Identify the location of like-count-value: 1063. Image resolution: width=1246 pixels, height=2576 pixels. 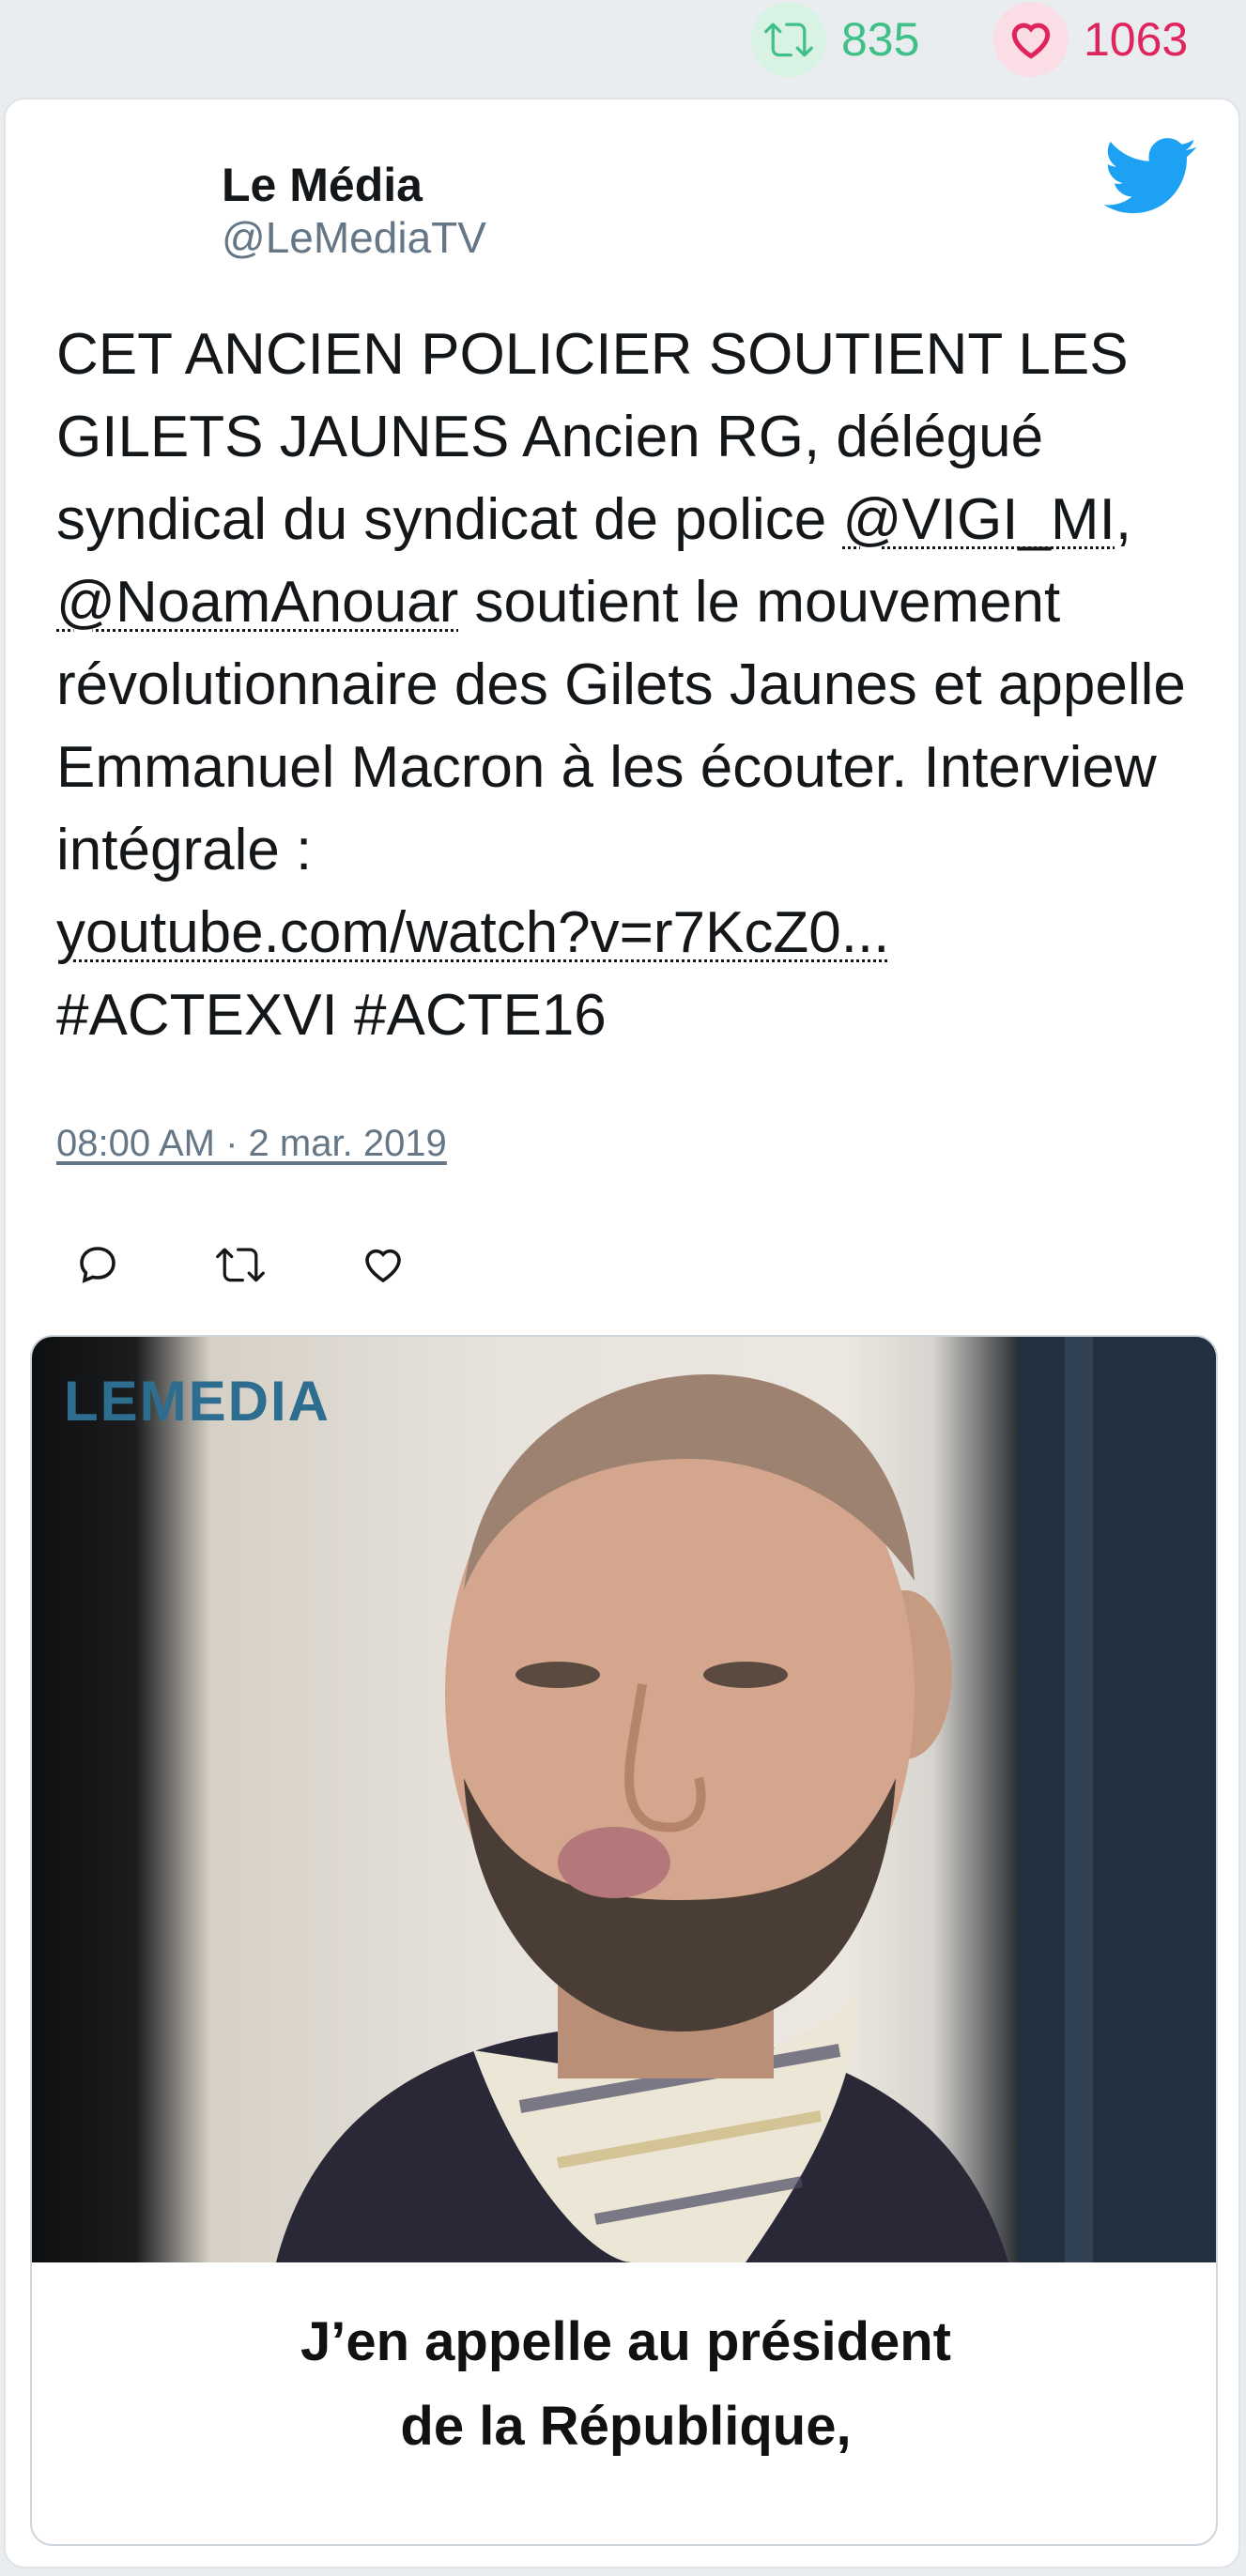
(1136, 40).